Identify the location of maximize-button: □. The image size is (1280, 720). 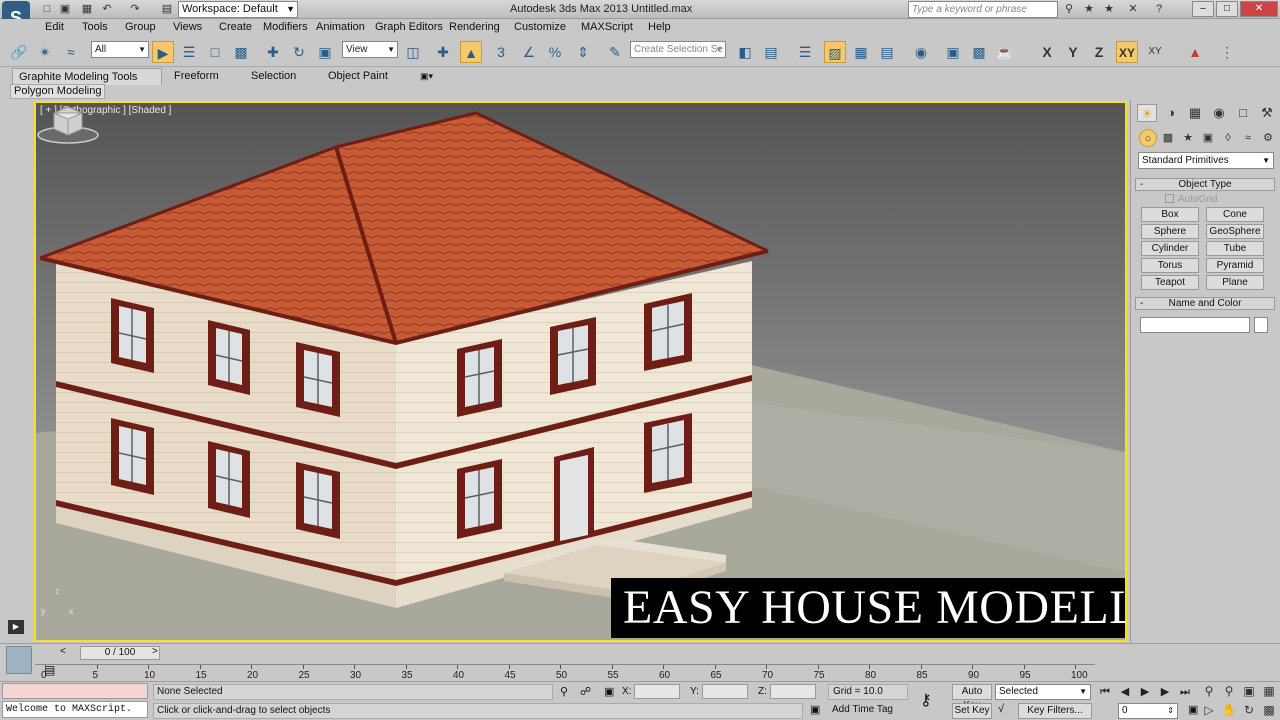
(1227, 9).